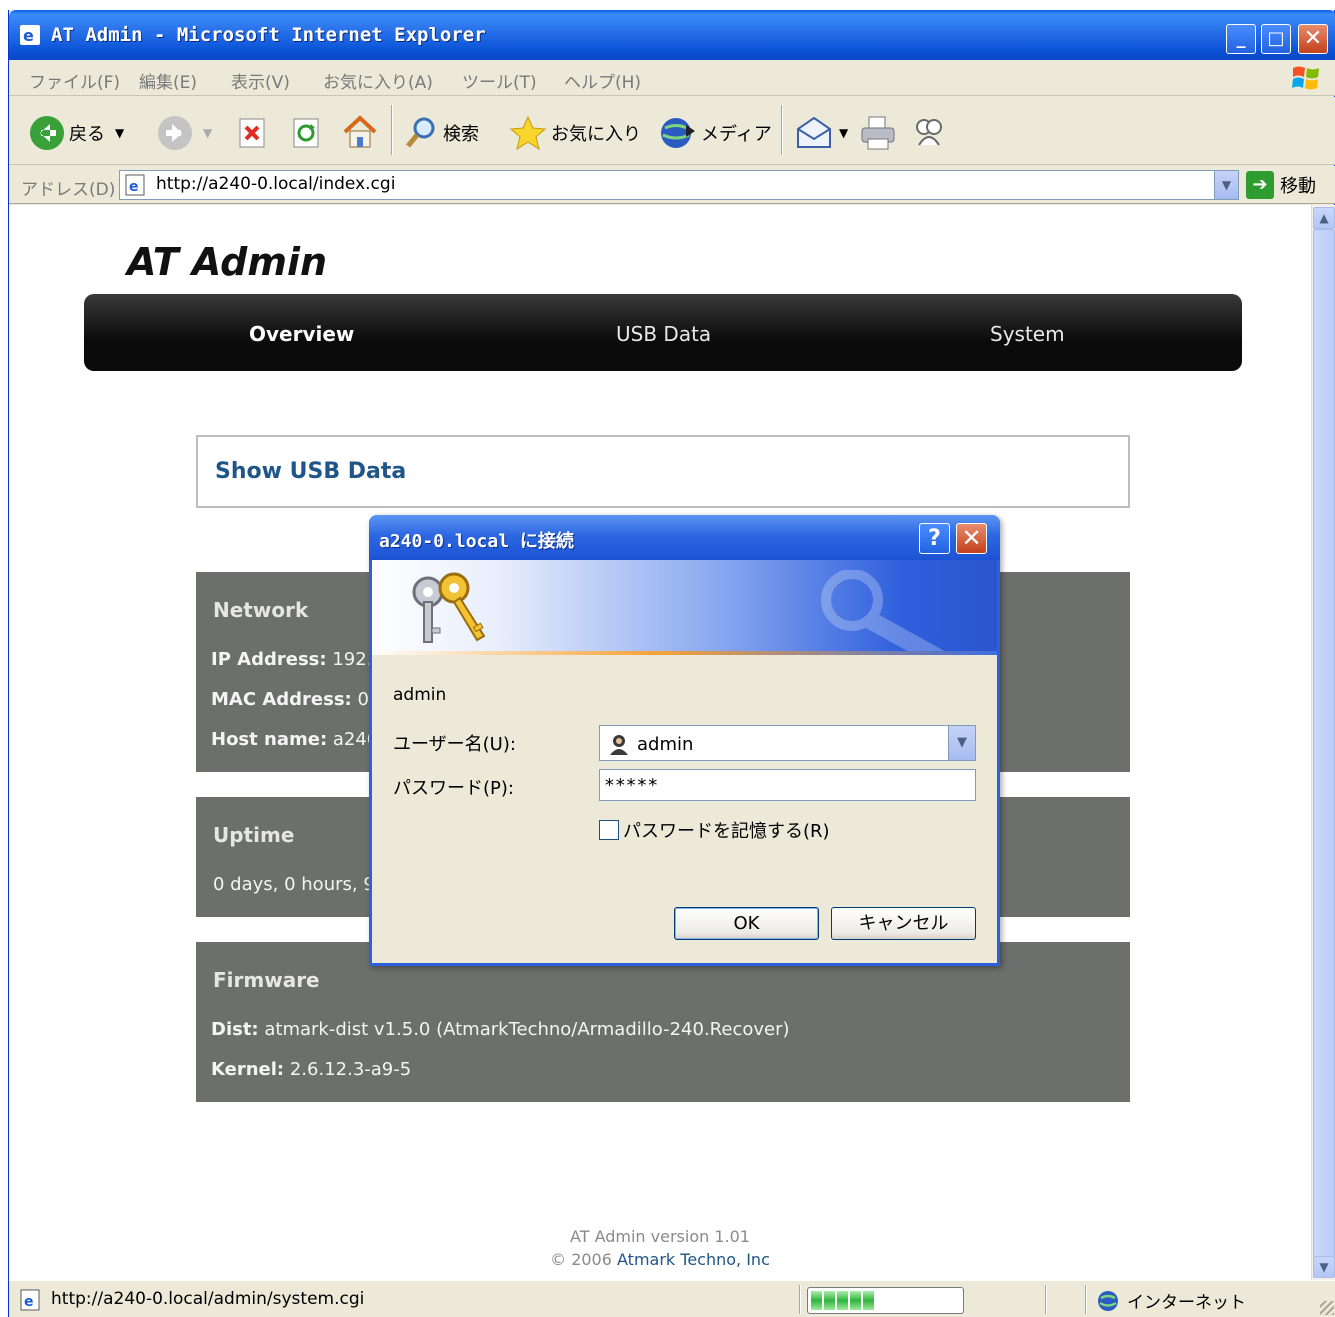  I want to click on search-button: 検索, so click(441, 133).